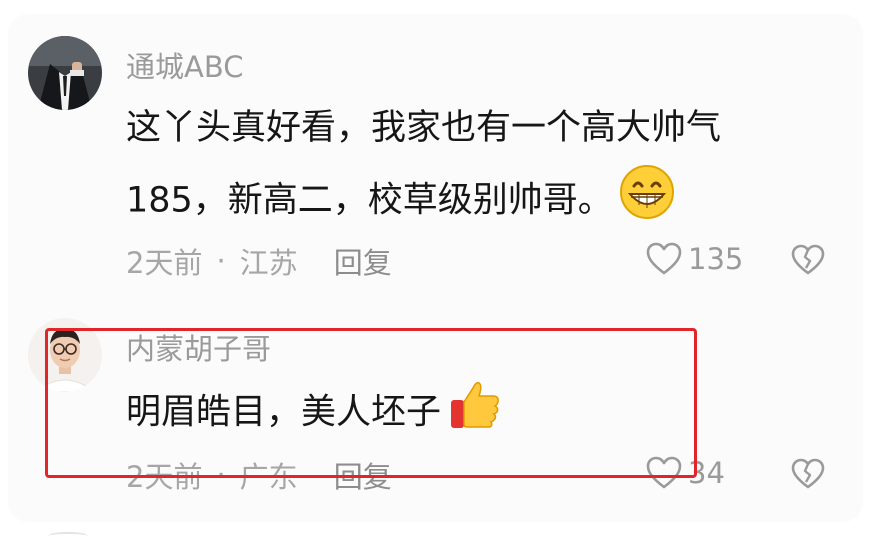  I want to click on comment-text: 明眉皓目，美人坯子, so click(314, 413).